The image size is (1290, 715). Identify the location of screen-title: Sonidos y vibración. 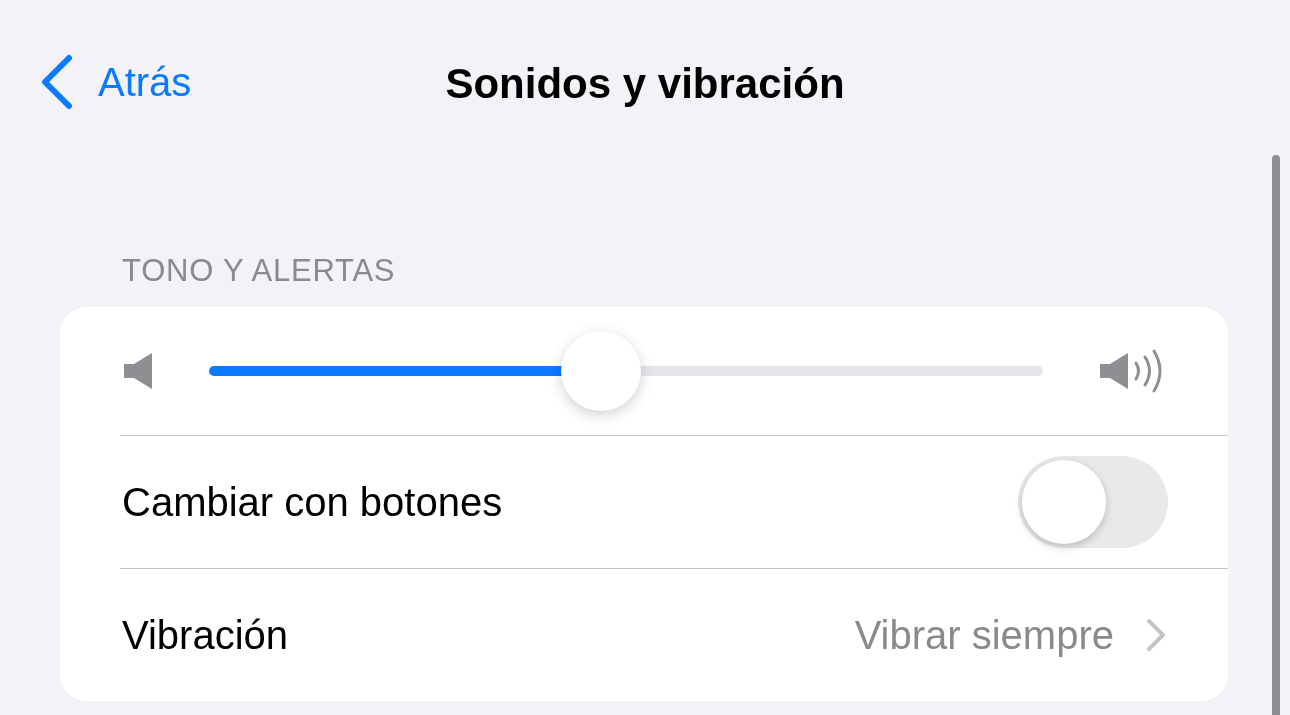
(645, 84).